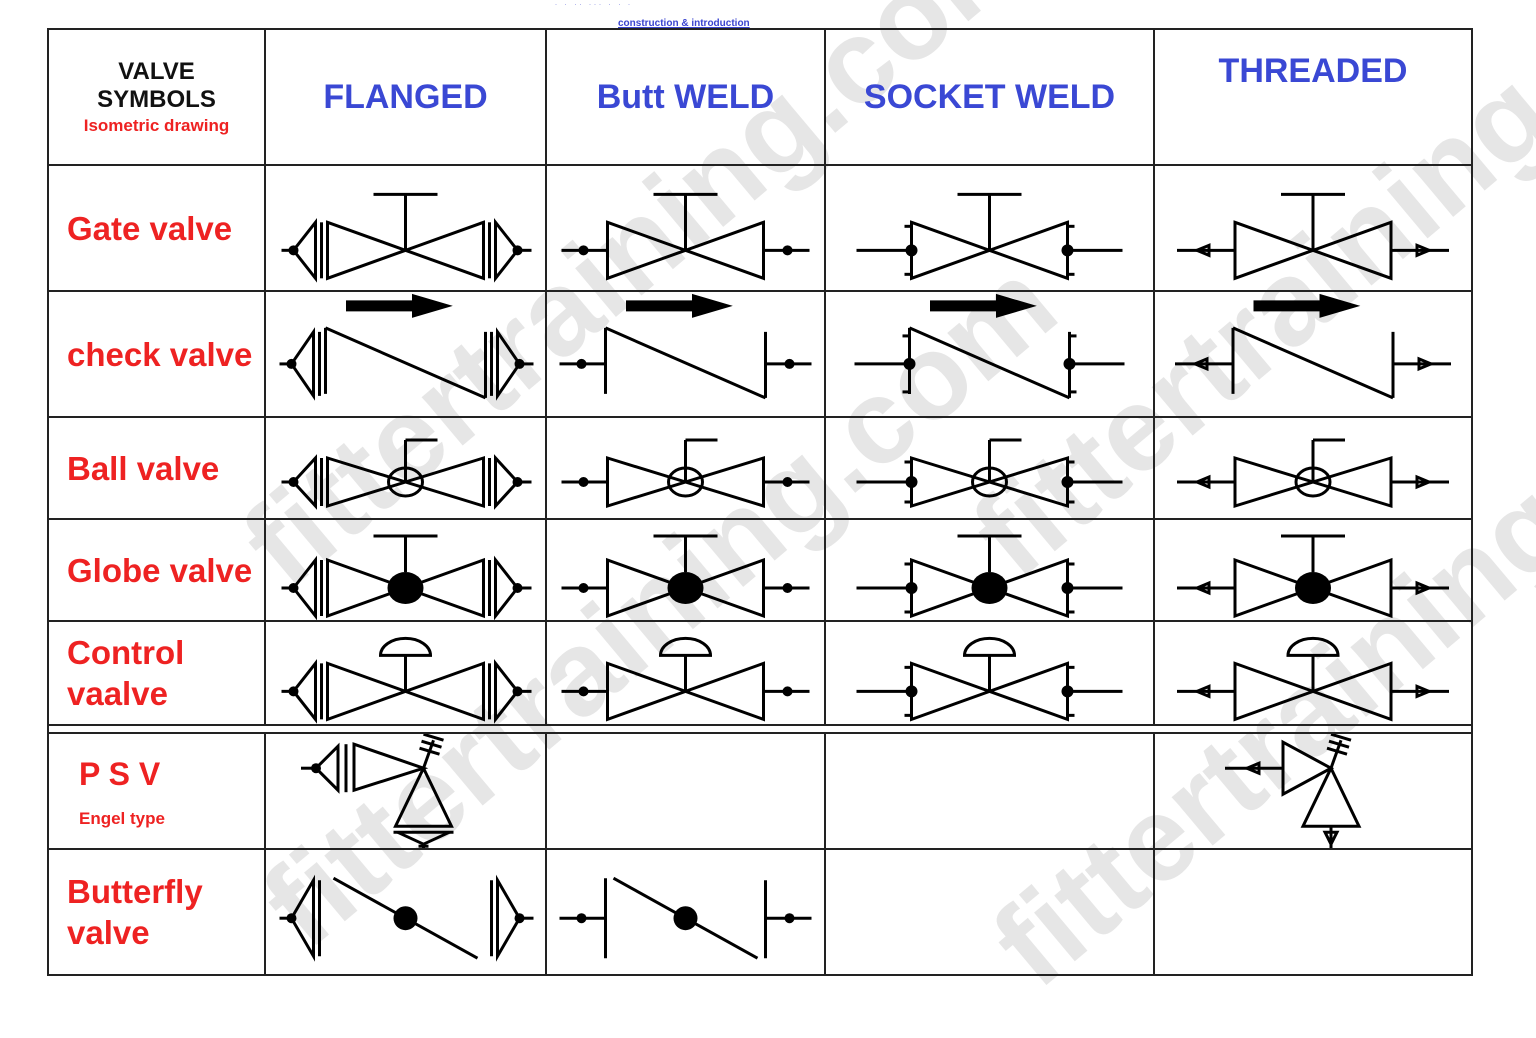  I want to click on row-label-cell: Globe valve, so click(156, 570).